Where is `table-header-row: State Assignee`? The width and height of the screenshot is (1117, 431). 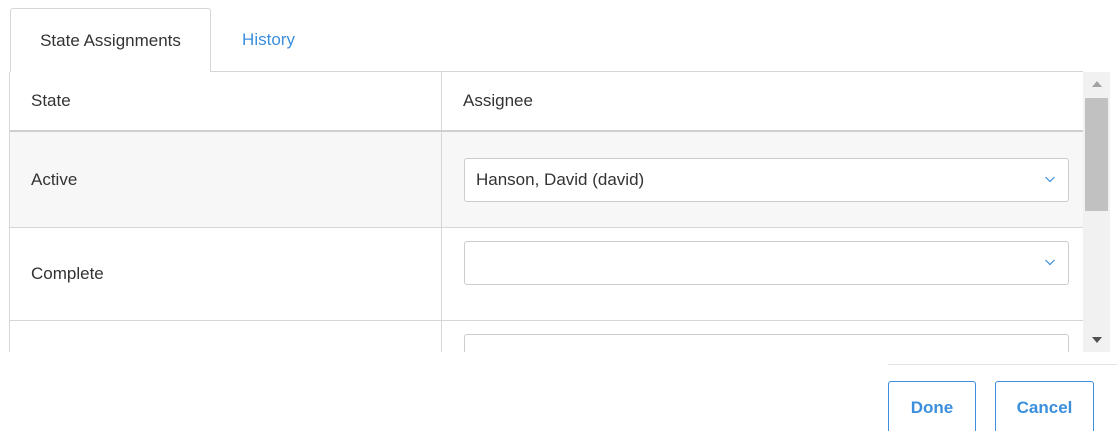 table-header-row: State Assignee is located at coordinates (546, 102).